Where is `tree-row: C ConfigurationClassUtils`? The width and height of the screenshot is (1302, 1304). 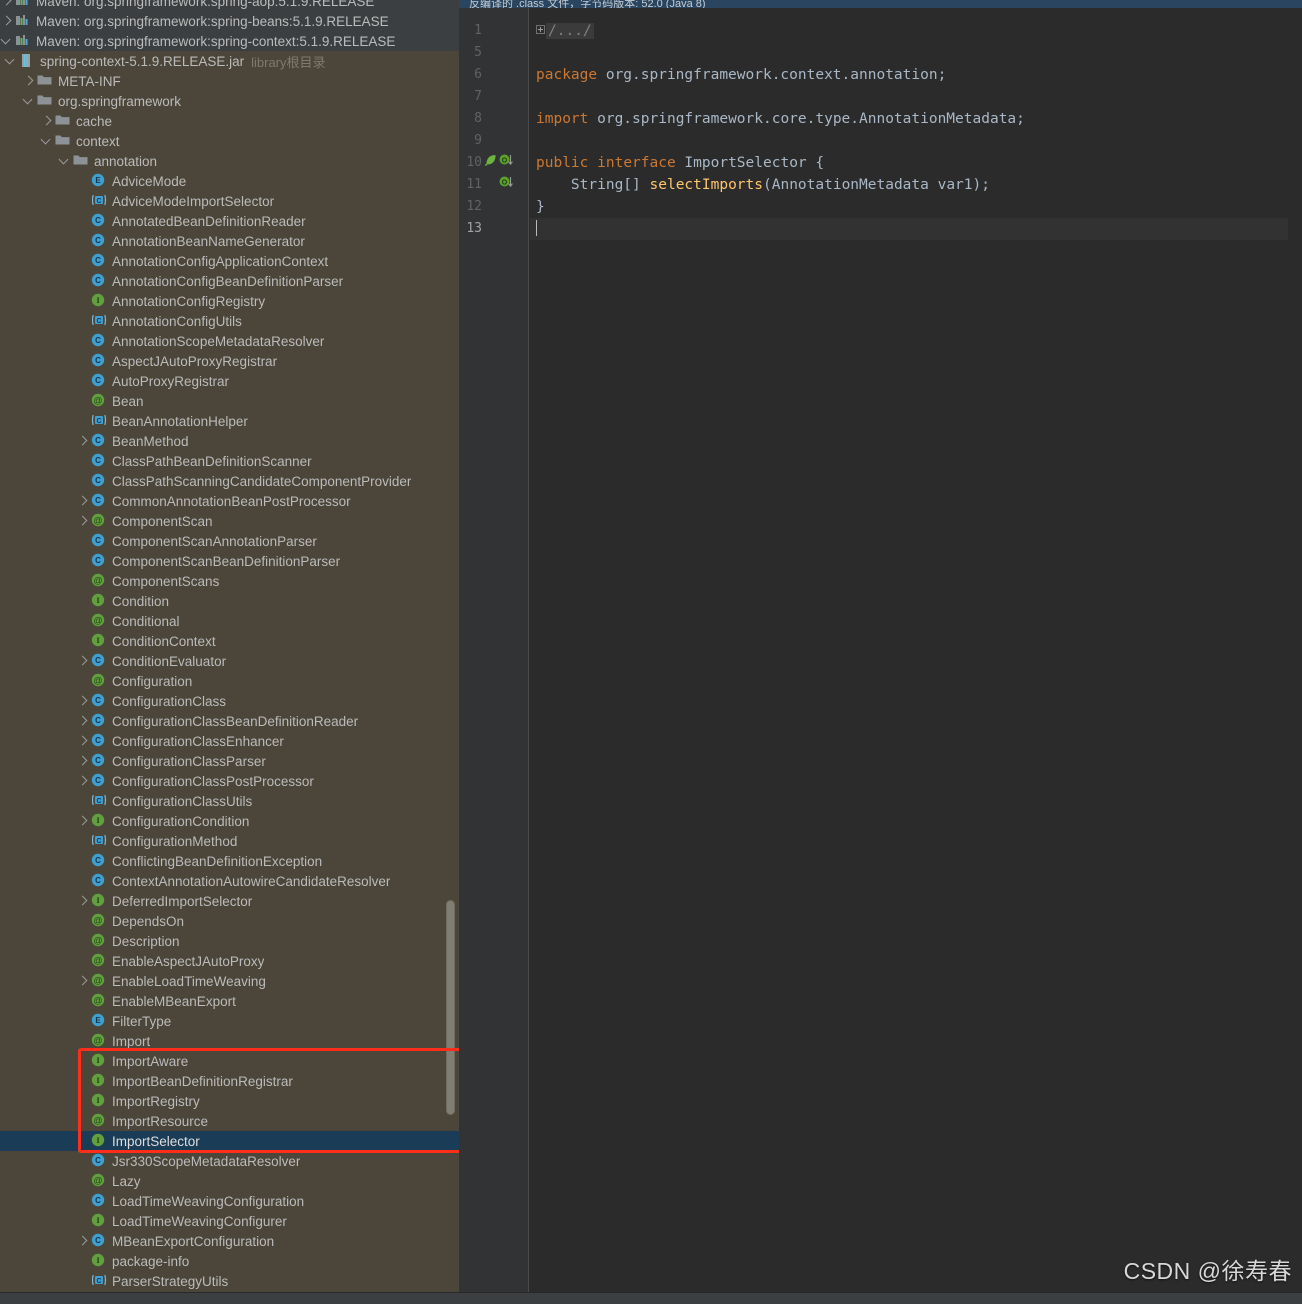 tree-row: C ConfigurationClassUtils is located at coordinates (229, 801).